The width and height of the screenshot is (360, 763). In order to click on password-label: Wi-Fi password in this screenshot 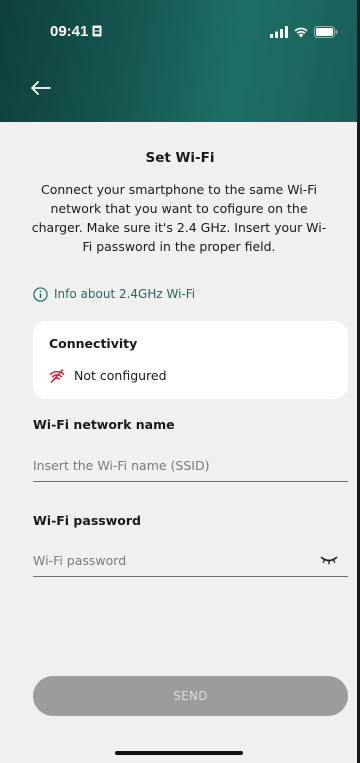, I will do `click(87, 520)`.